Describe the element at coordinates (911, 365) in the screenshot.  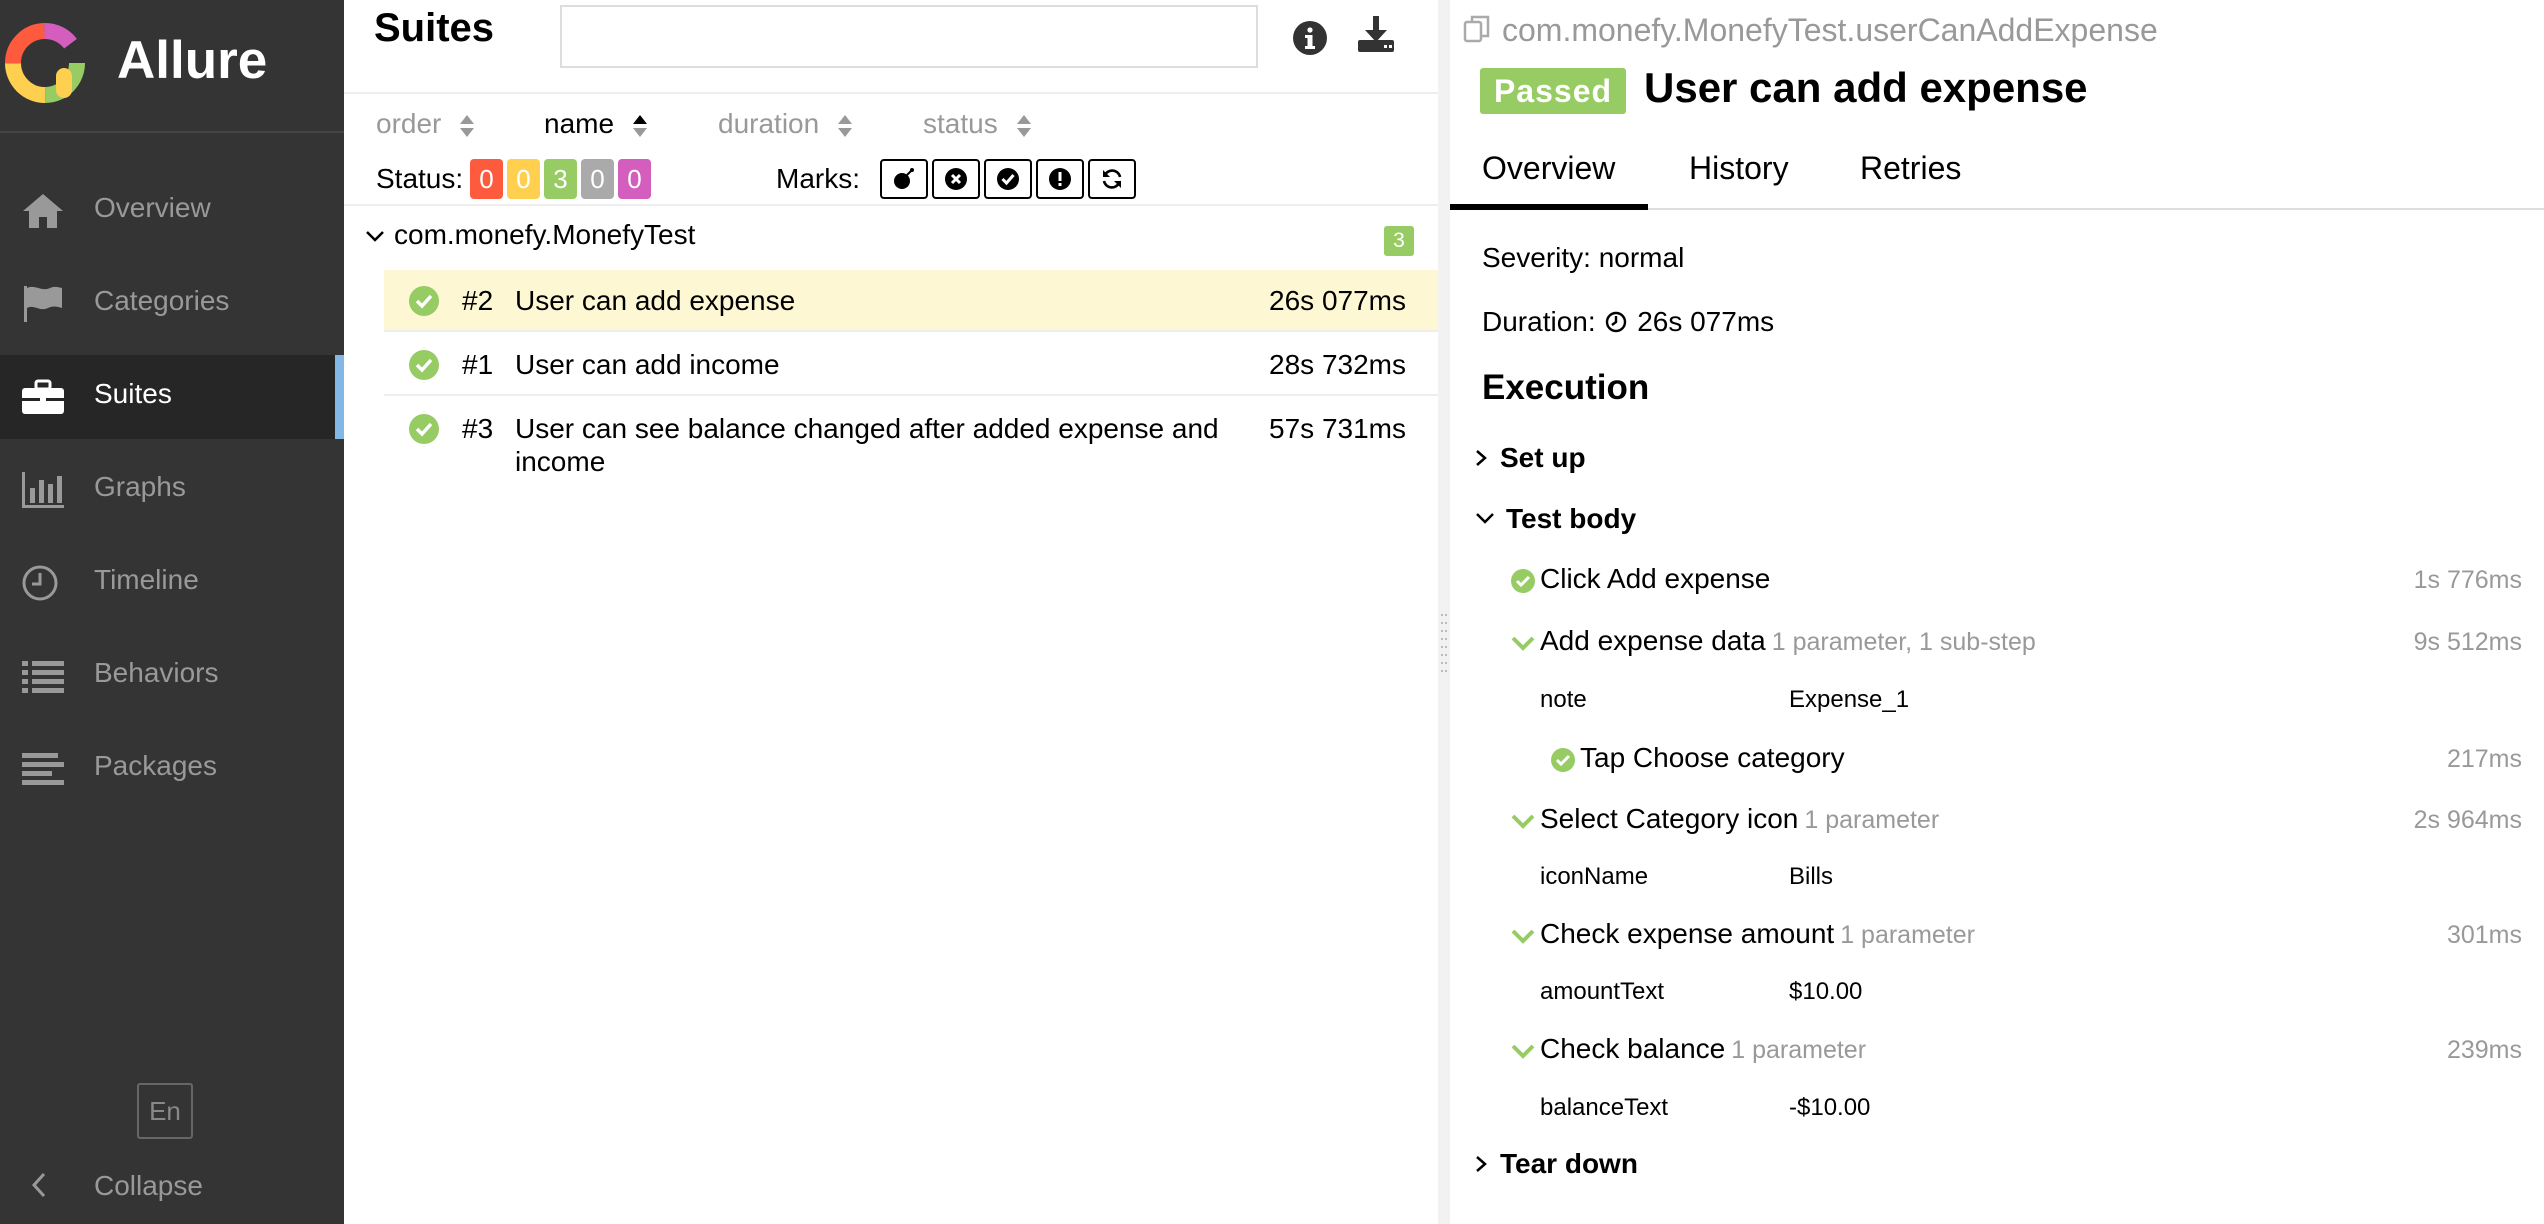
I see `table-row: #1 User can add income 28s 732ms` at that location.